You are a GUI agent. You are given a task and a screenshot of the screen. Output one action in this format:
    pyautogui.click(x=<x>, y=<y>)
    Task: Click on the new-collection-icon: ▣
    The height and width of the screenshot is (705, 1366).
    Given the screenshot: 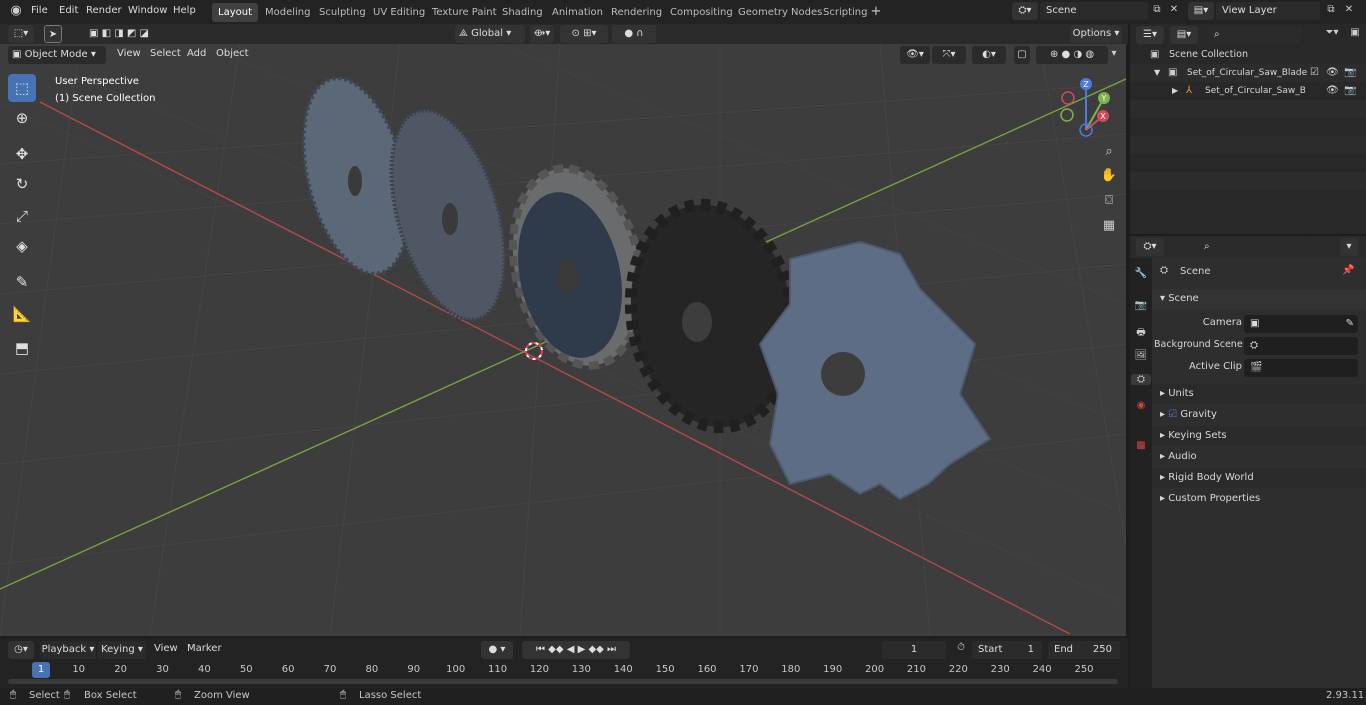 What is the action you would take?
    pyautogui.click(x=1355, y=32)
    